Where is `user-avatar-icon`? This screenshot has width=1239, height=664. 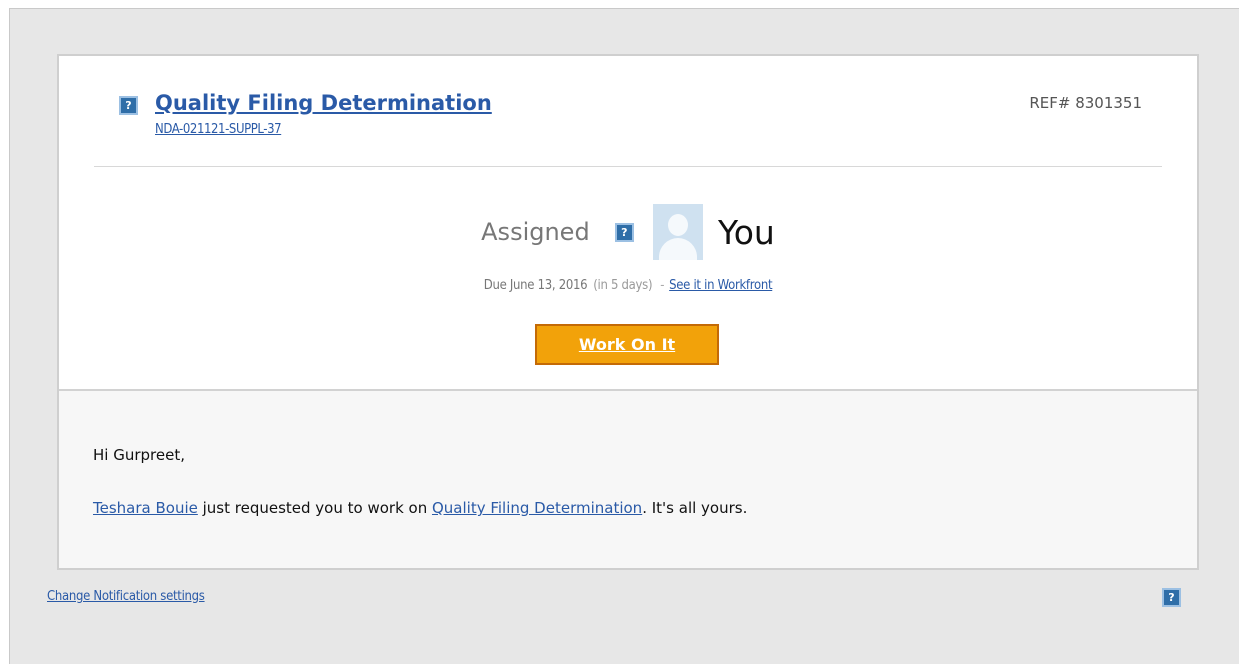
user-avatar-icon is located at coordinates (677, 232).